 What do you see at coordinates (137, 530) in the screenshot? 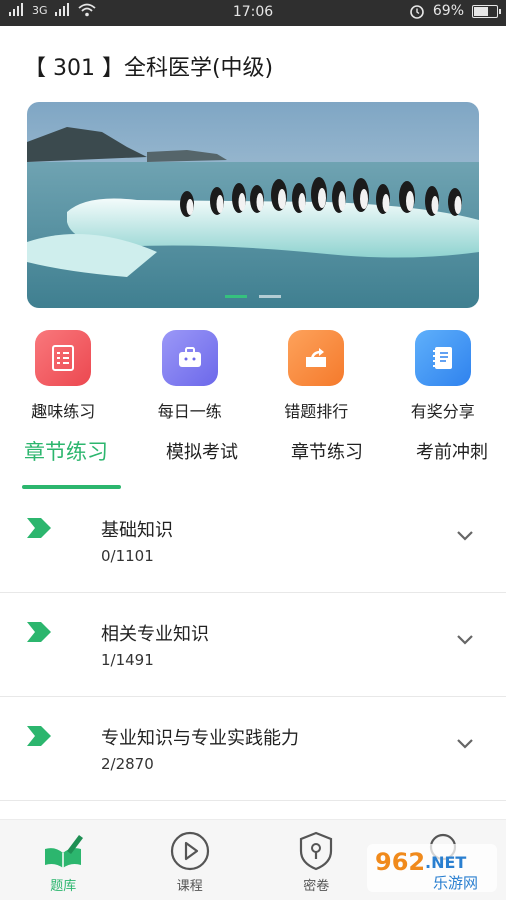
I see `chapter-name: 基础知识` at bounding box center [137, 530].